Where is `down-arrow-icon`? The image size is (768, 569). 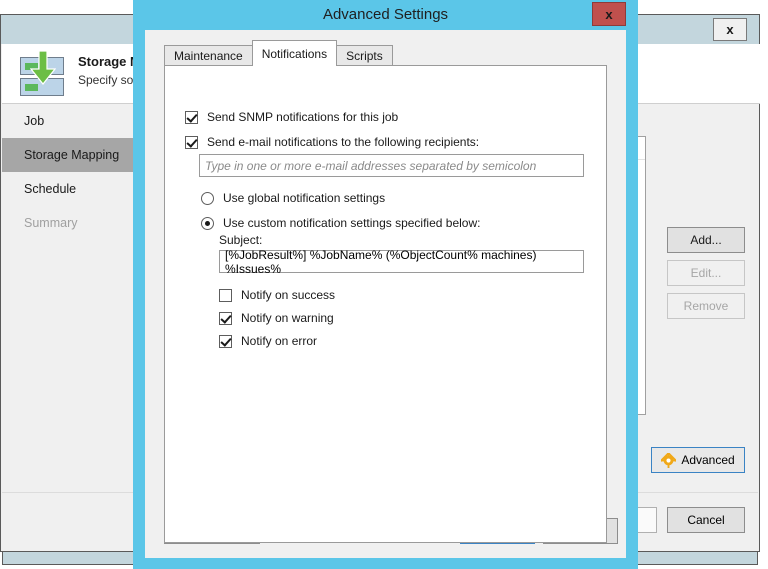
down-arrow-icon is located at coordinates (43, 68).